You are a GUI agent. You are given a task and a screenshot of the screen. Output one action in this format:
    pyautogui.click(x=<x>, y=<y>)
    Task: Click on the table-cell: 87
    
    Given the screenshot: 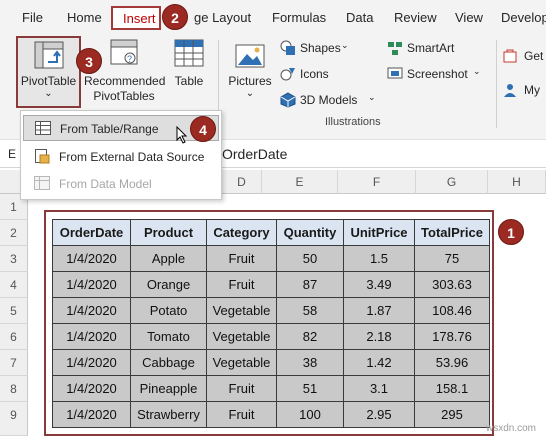 What is the action you would take?
    pyautogui.click(x=310, y=284)
    